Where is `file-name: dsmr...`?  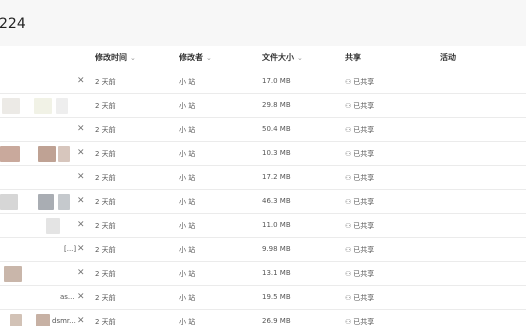 file-name: dsmr... is located at coordinates (64, 321).